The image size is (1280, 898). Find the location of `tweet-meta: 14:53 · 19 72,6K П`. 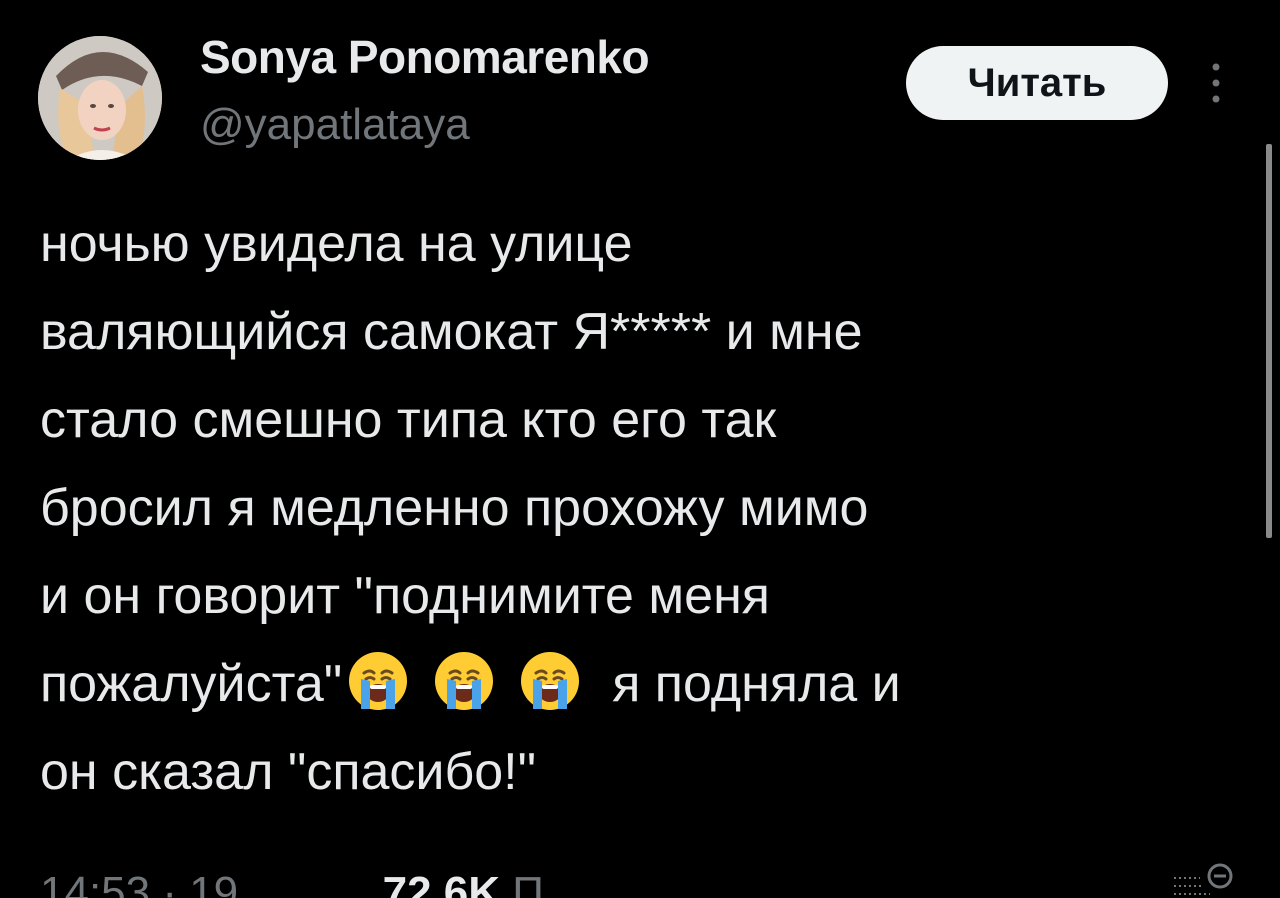

tweet-meta: 14:53 · 19 72,6K П is located at coordinates (292, 883).